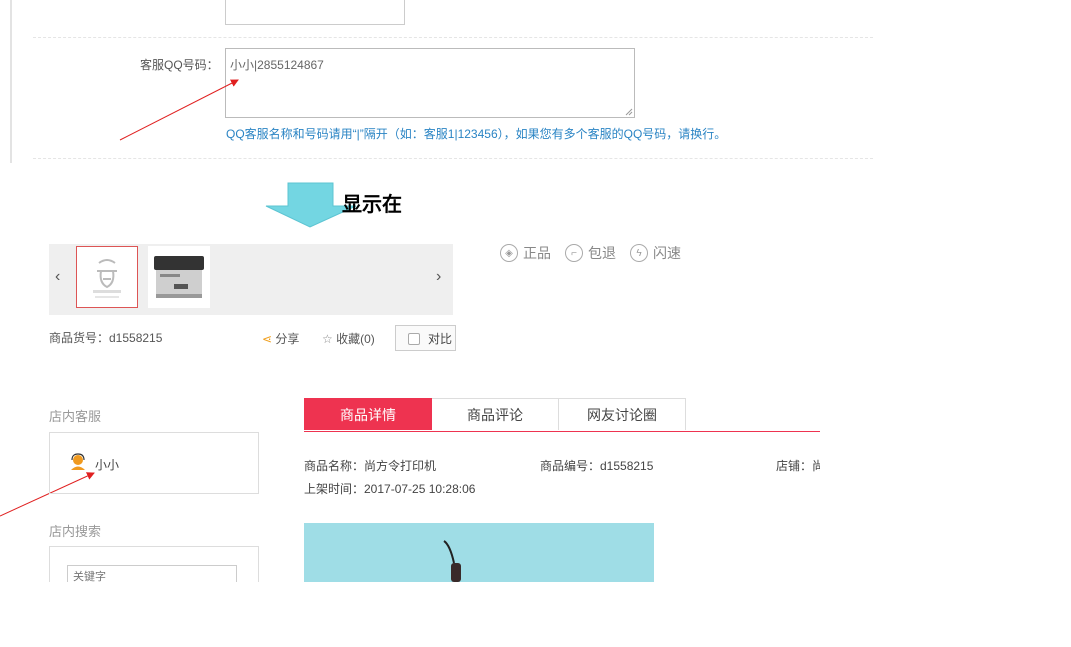  I want to click on detail-tabs: 商品详情 商品评论 网友讨论圈, so click(495, 414).